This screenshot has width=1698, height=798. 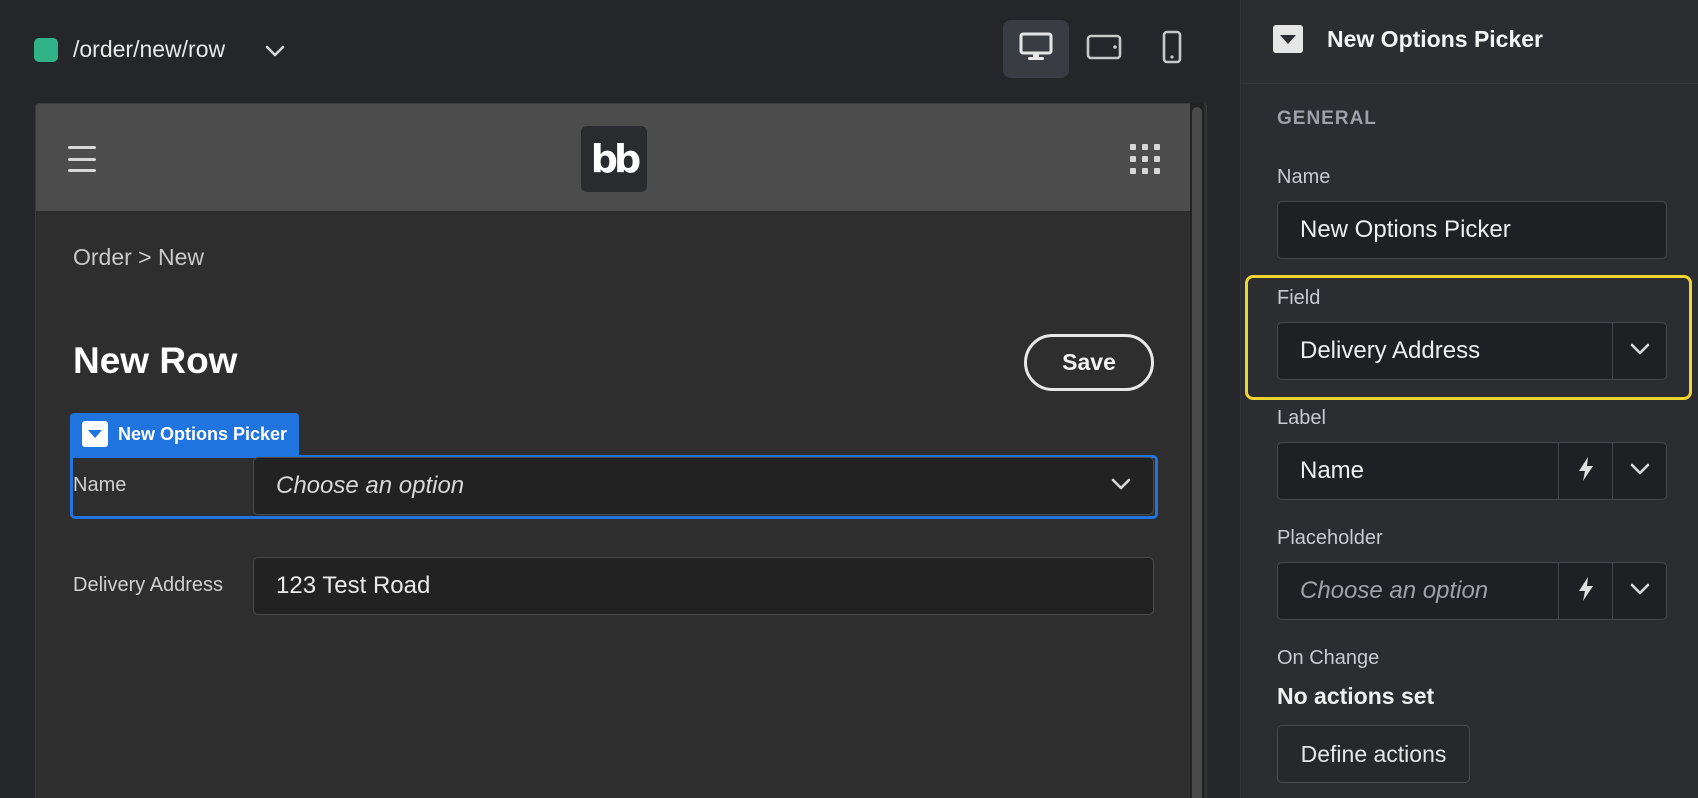 I want to click on tablet-view-button, so click(x=1104, y=49).